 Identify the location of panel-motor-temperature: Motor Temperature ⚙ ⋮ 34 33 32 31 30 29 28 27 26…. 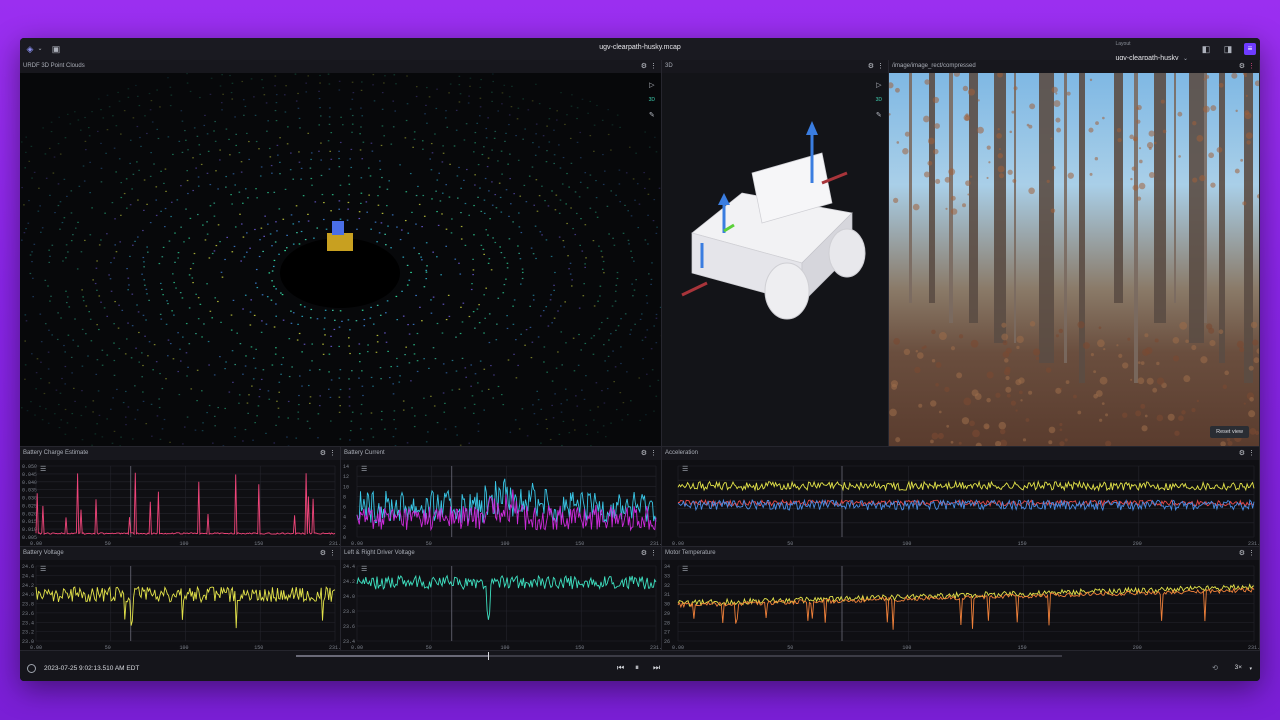
(961, 599).